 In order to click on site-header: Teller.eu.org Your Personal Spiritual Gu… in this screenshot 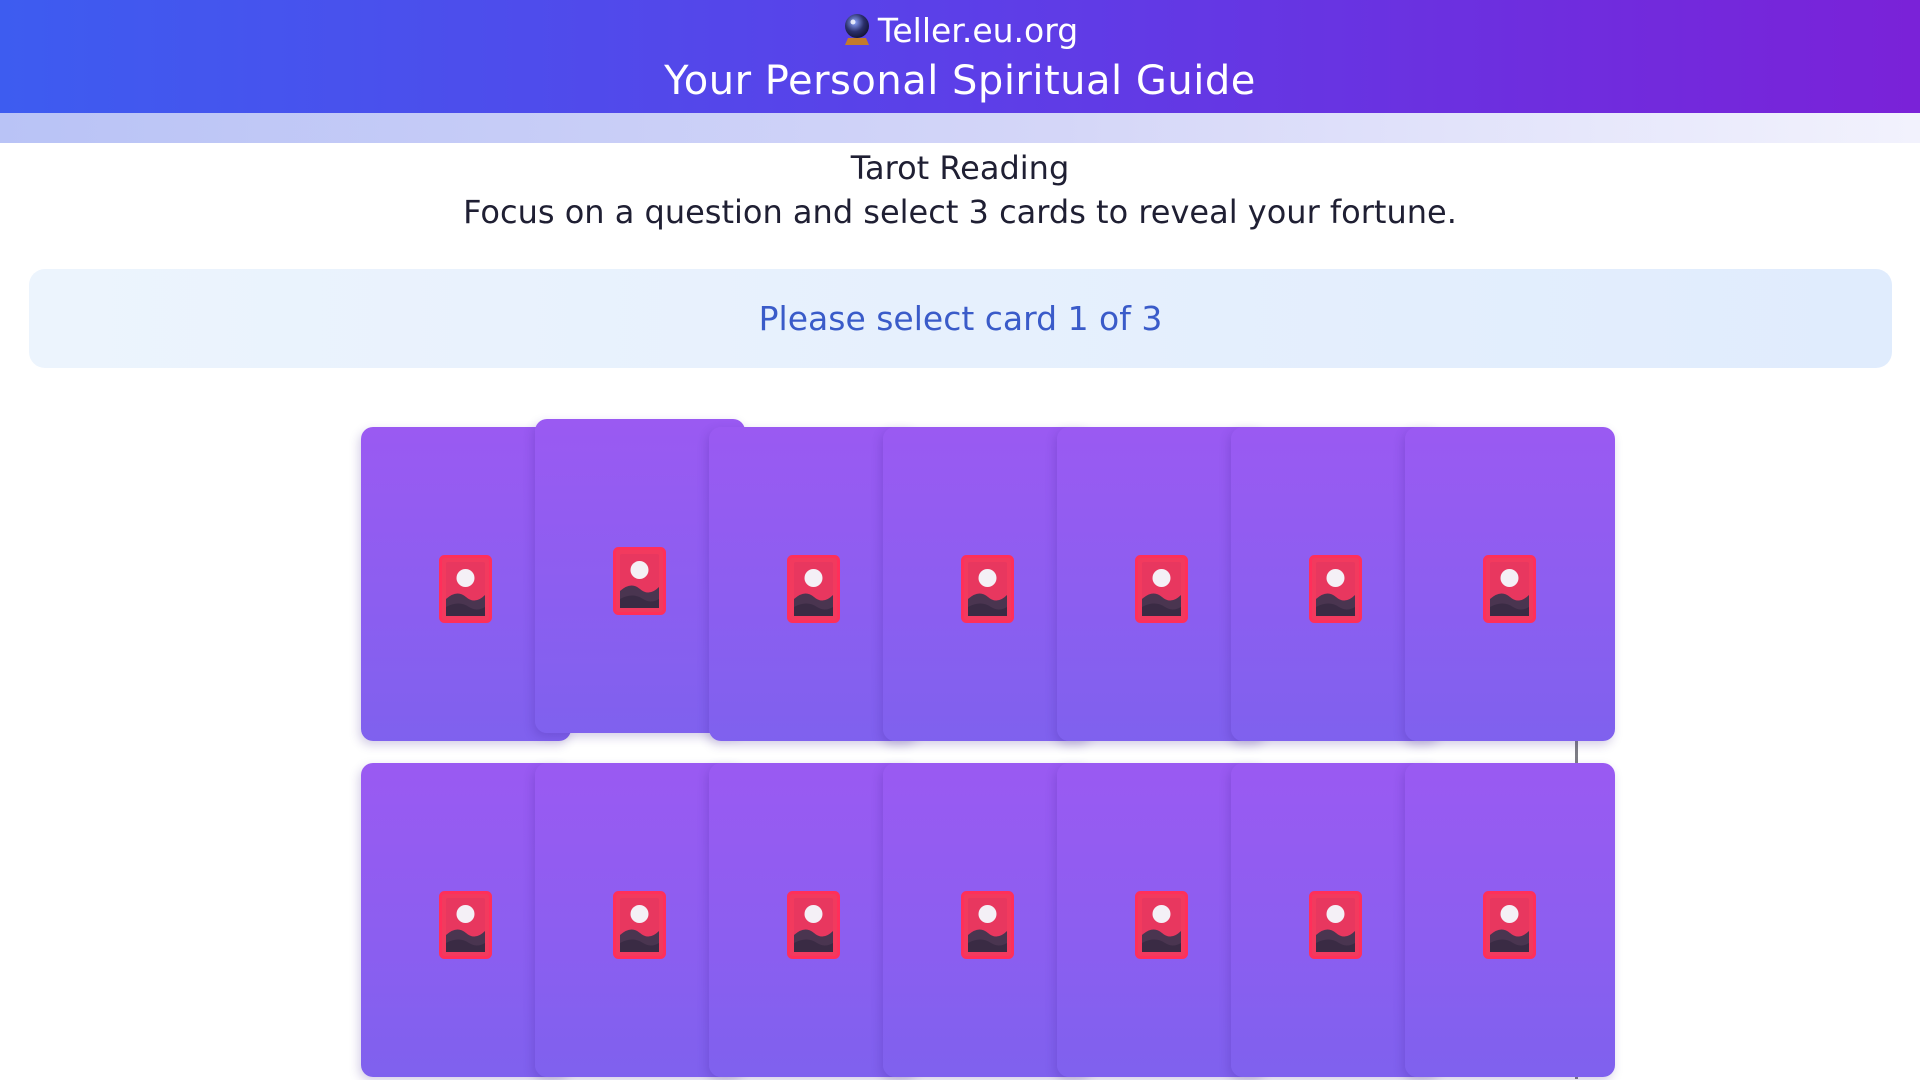, I will do `click(960, 56)`.